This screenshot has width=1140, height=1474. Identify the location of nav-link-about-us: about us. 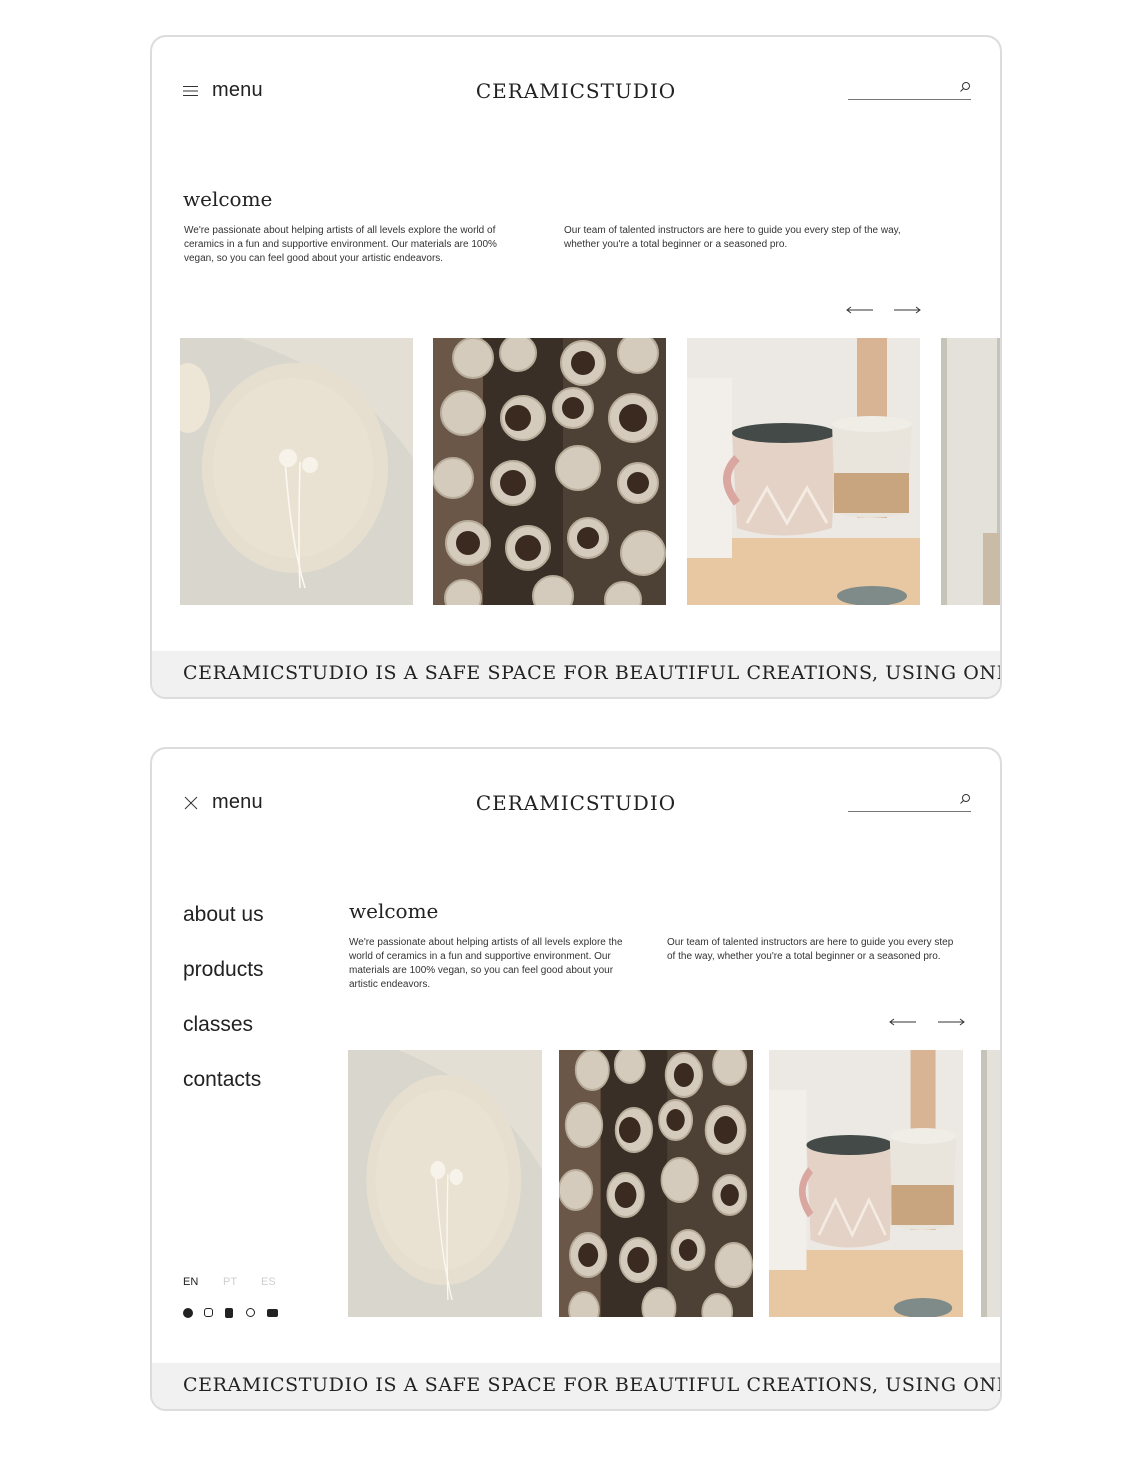
(223, 915).